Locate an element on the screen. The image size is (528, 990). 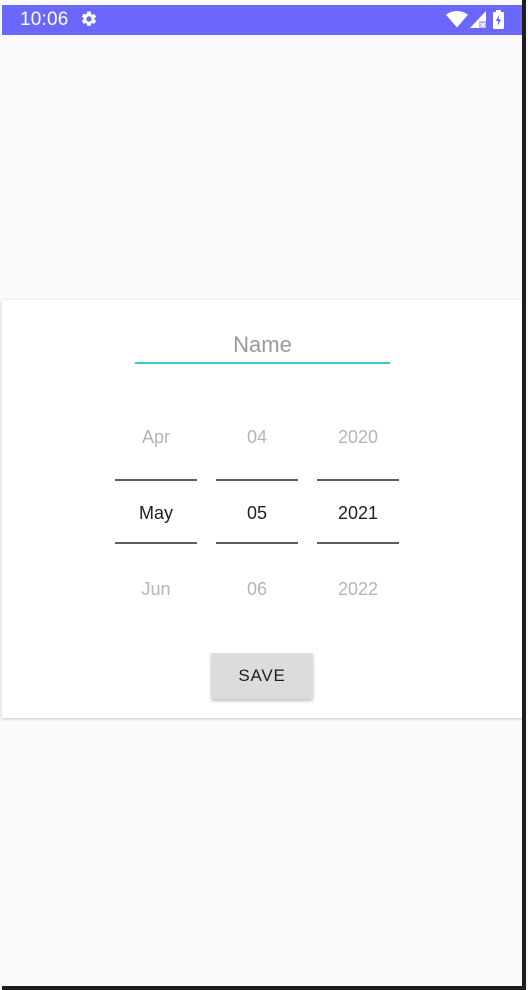
day-picker-selected-value: 05 is located at coordinates (257, 513).